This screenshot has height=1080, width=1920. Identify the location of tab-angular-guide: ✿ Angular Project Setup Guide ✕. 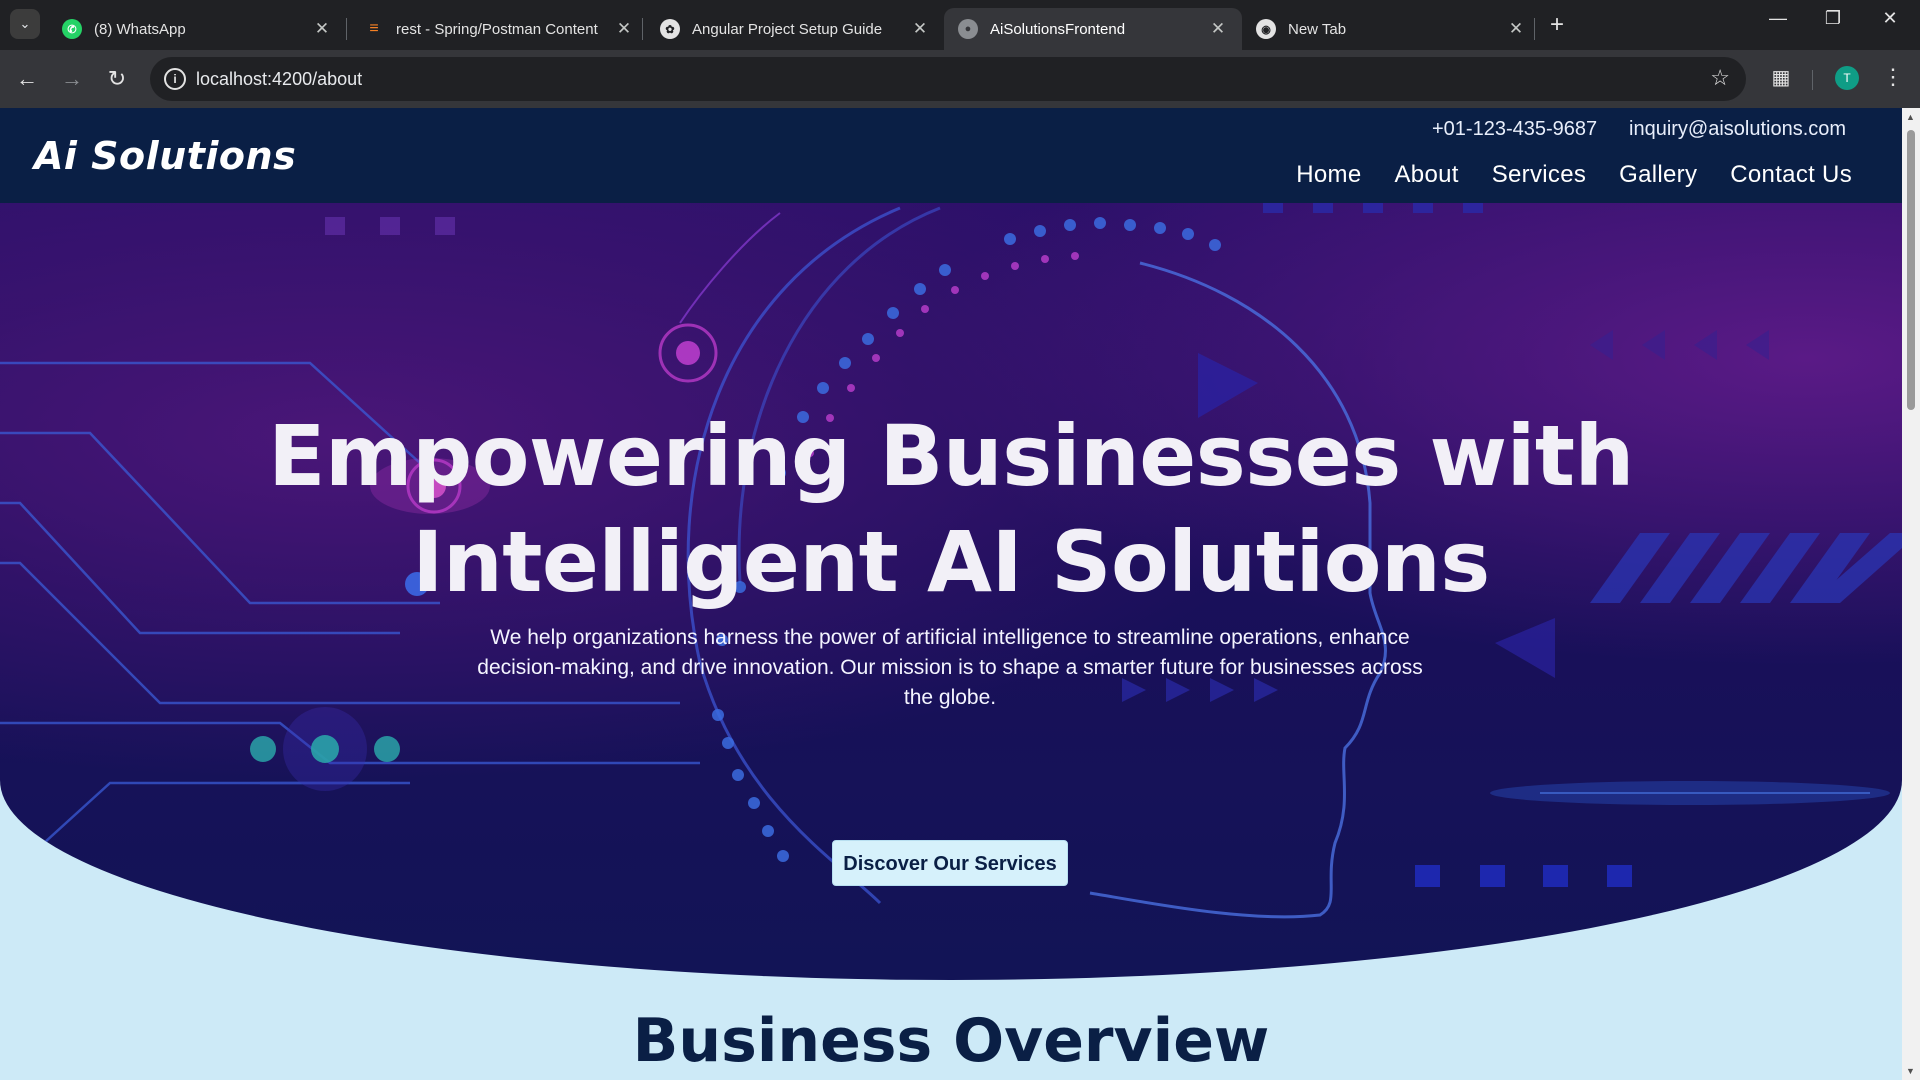
(795, 29).